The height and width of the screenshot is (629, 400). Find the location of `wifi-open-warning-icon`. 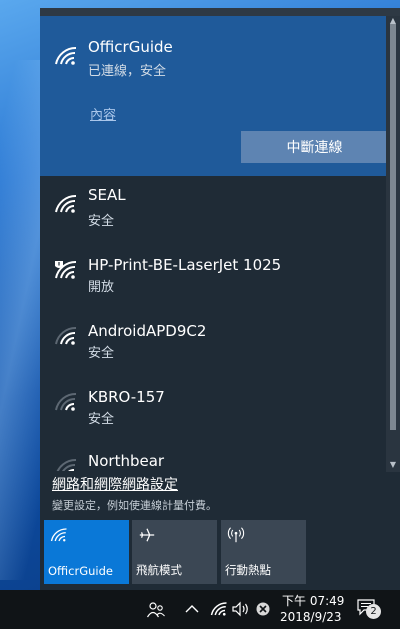

wifi-open-warning-icon is located at coordinates (66, 269).